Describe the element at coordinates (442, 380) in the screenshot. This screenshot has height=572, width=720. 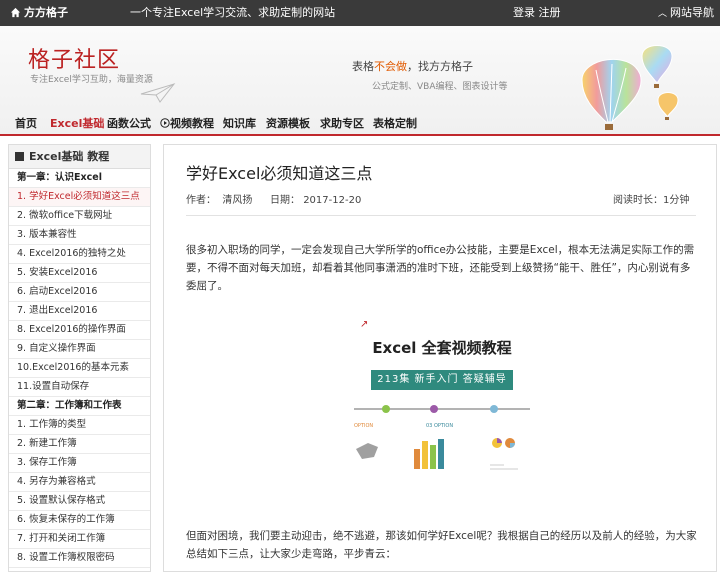
I see `banner-band: 213集 新手入门 答疑辅导` at that location.